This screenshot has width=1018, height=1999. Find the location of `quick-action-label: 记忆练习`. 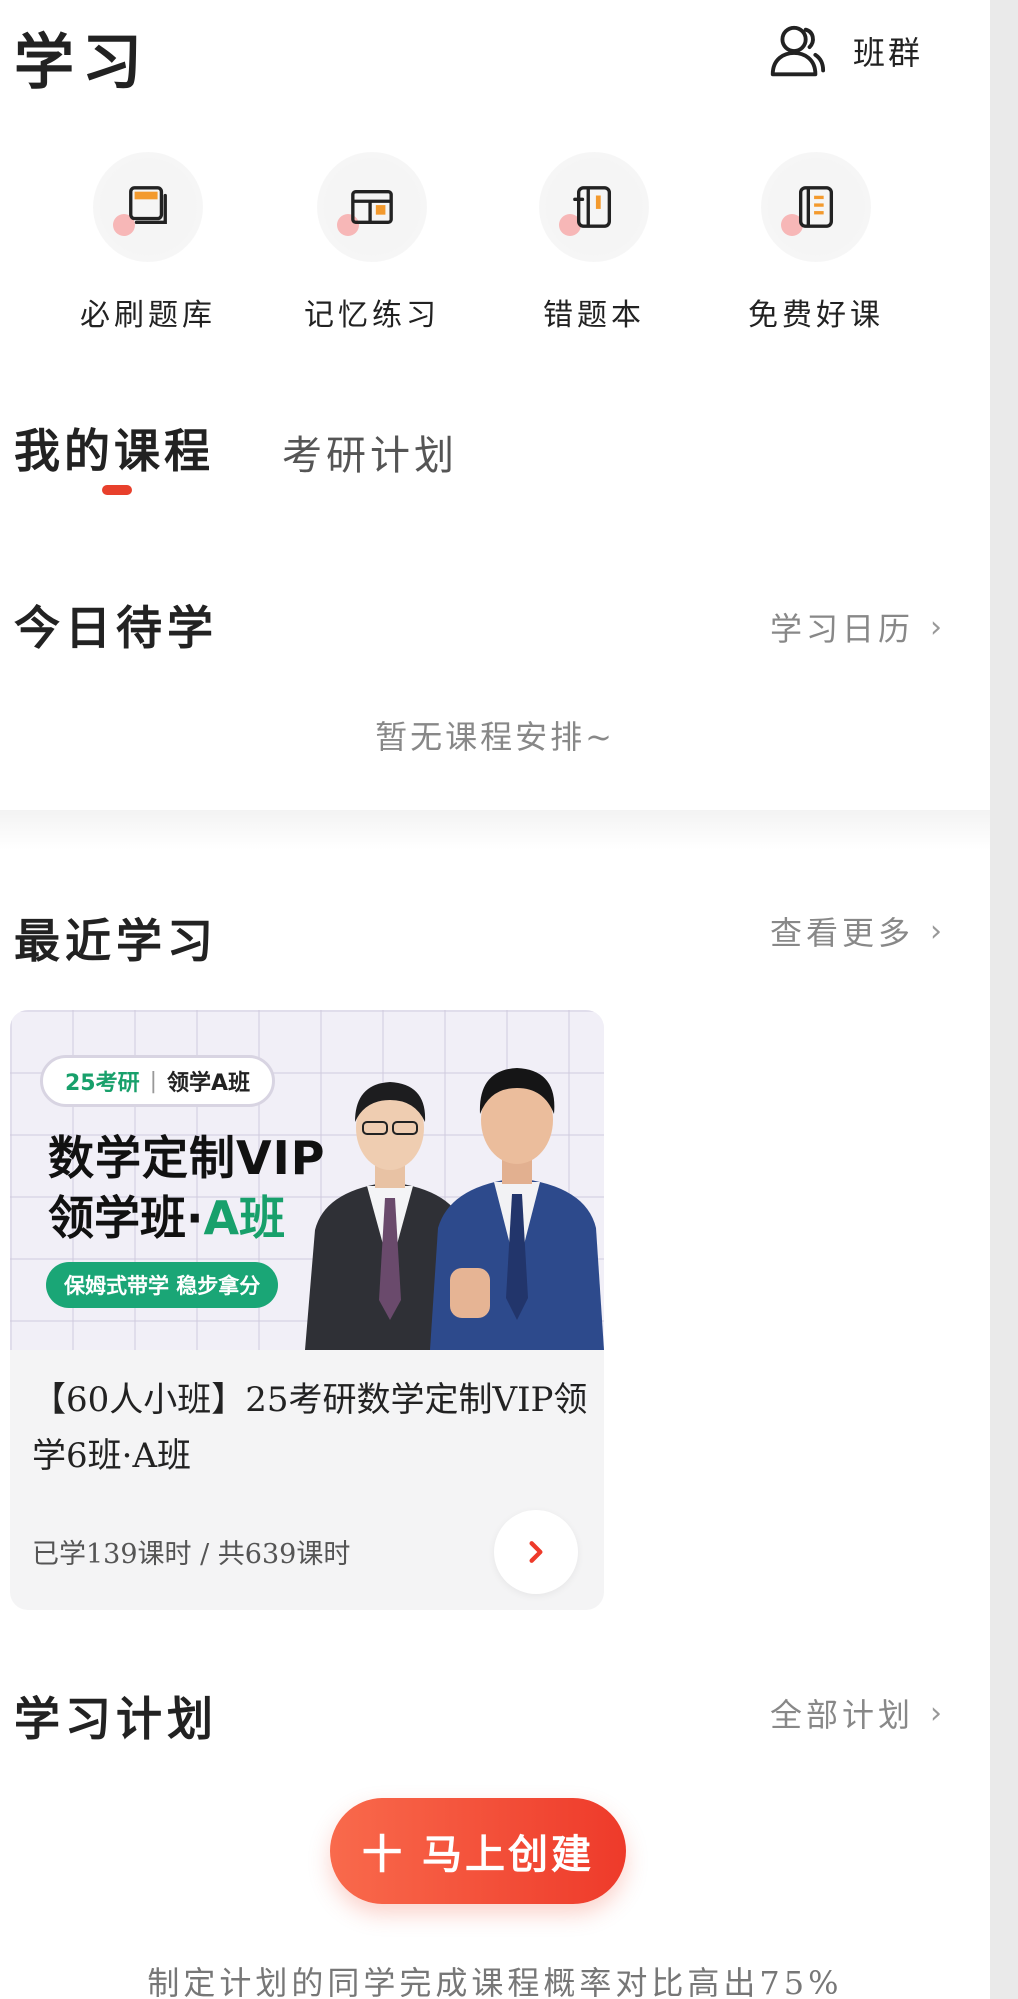

quick-action-label: 记忆练习 is located at coordinates (372, 315).